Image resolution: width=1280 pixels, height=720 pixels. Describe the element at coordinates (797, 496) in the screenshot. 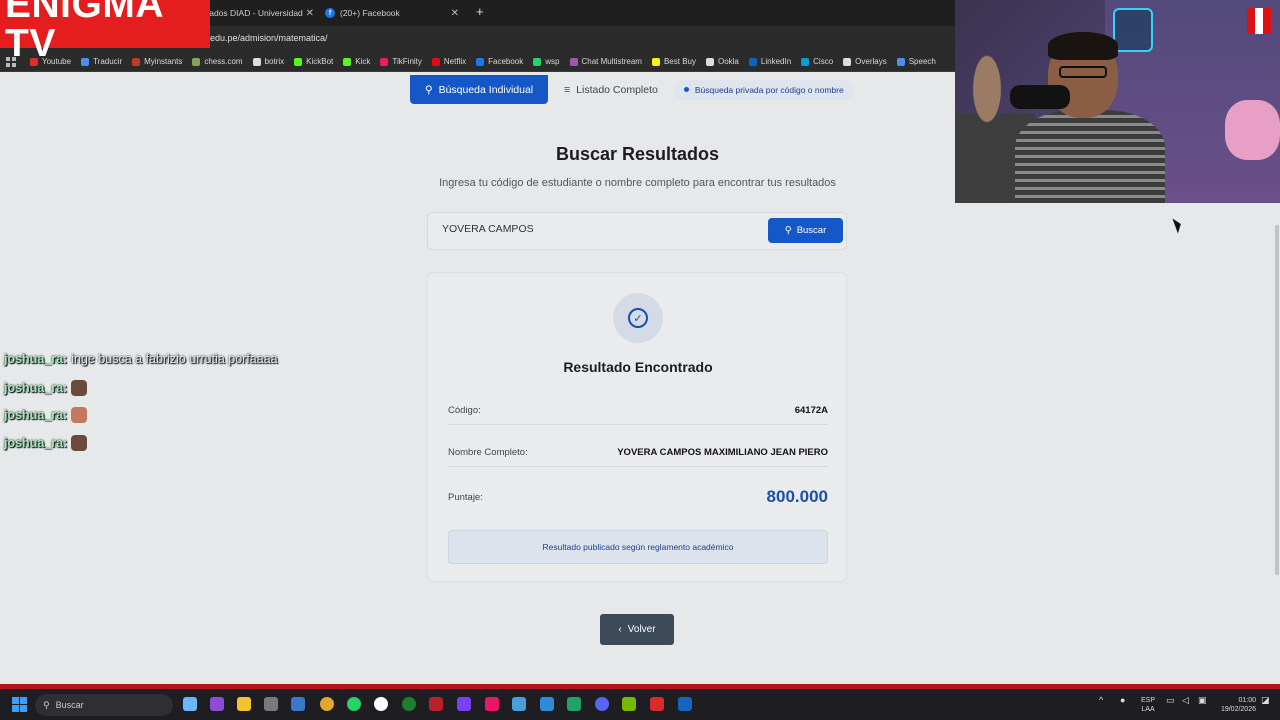

I see `score-value: 800.000` at that location.